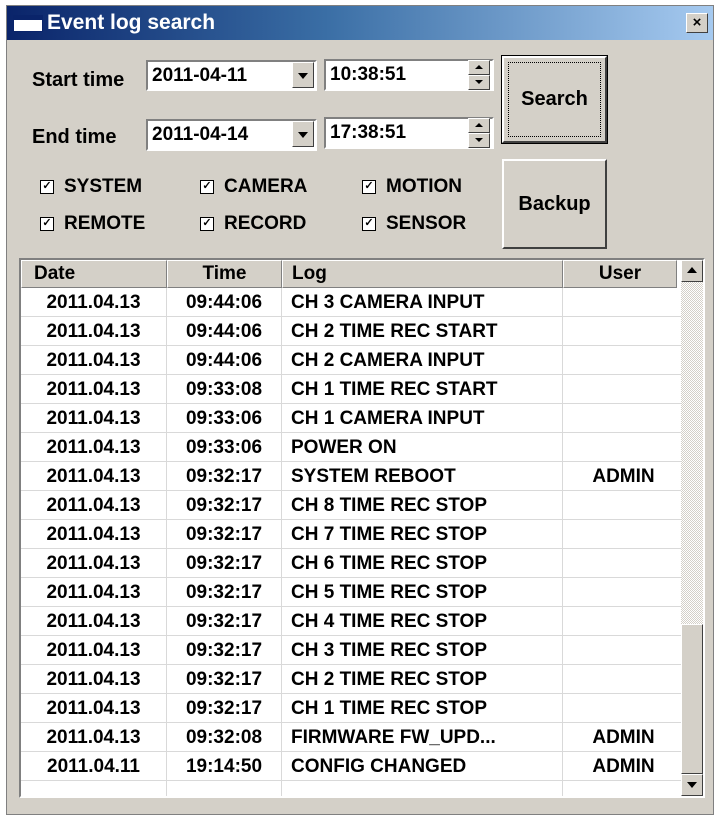 Image resolution: width=720 pixels, height=823 pixels. What do you see at coordinates (422, 563) in the screenshot?
I see `log-cell: CH 6 TIME REC STOP` at bounding box center [422, 563].